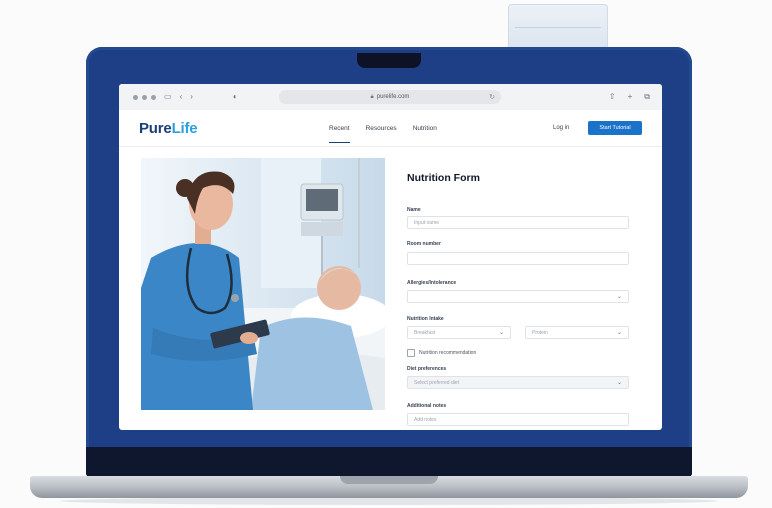  I want to click on additional-notes-placeholder: Add notes, so click(425, 419).